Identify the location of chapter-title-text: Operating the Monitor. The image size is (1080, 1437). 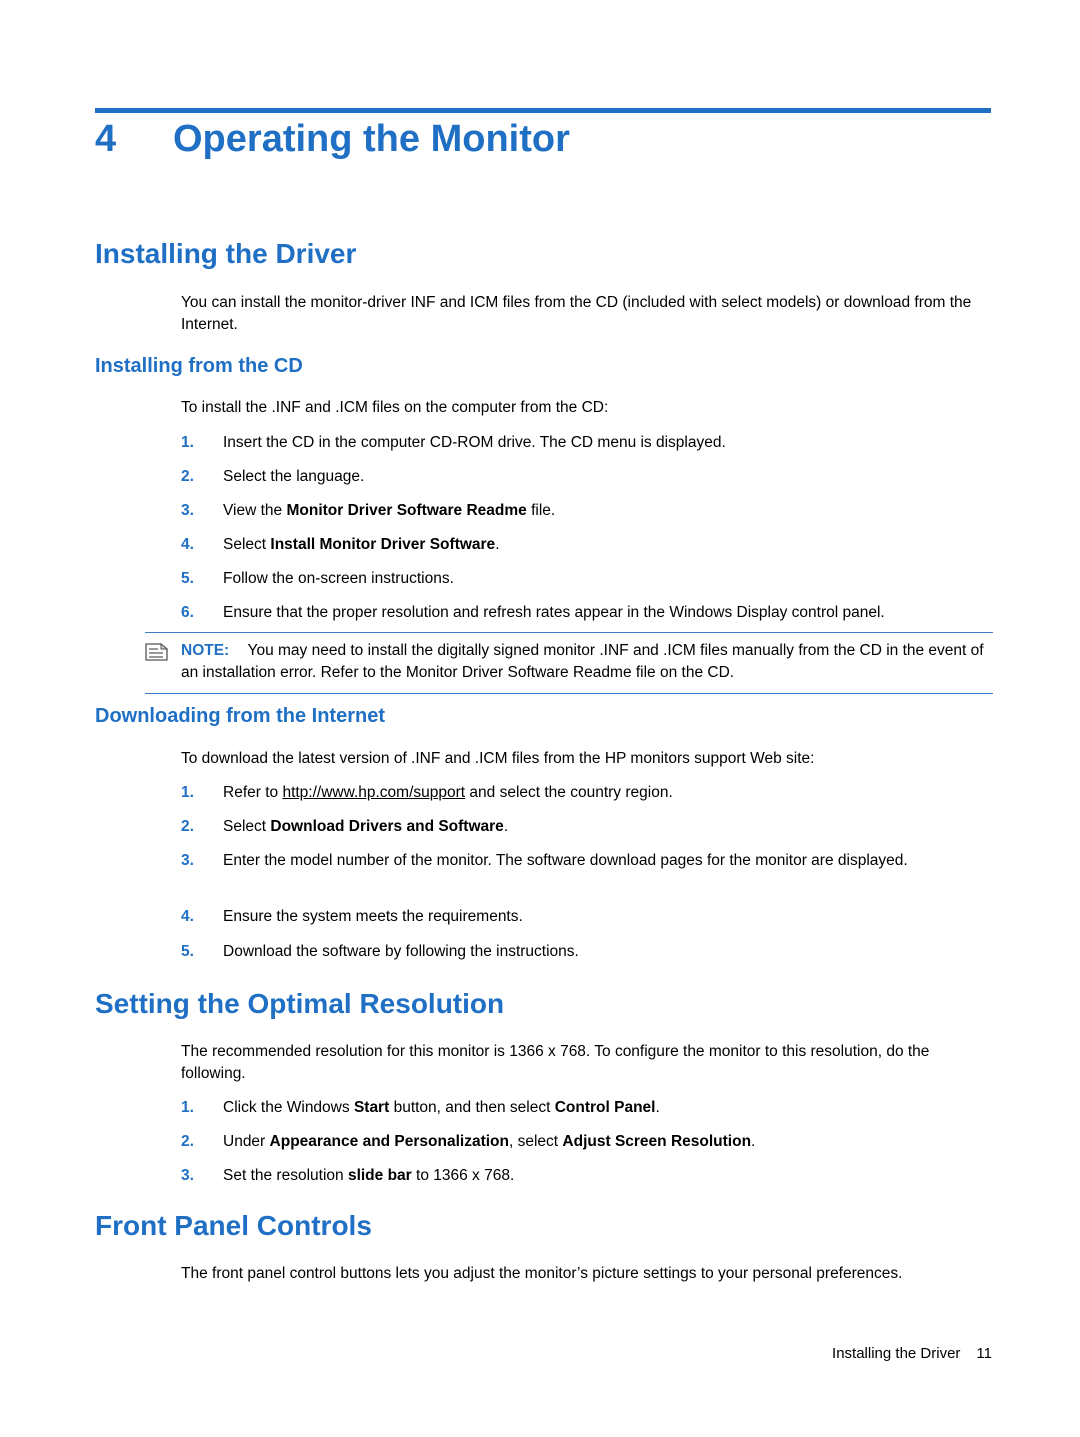
(371, 139).